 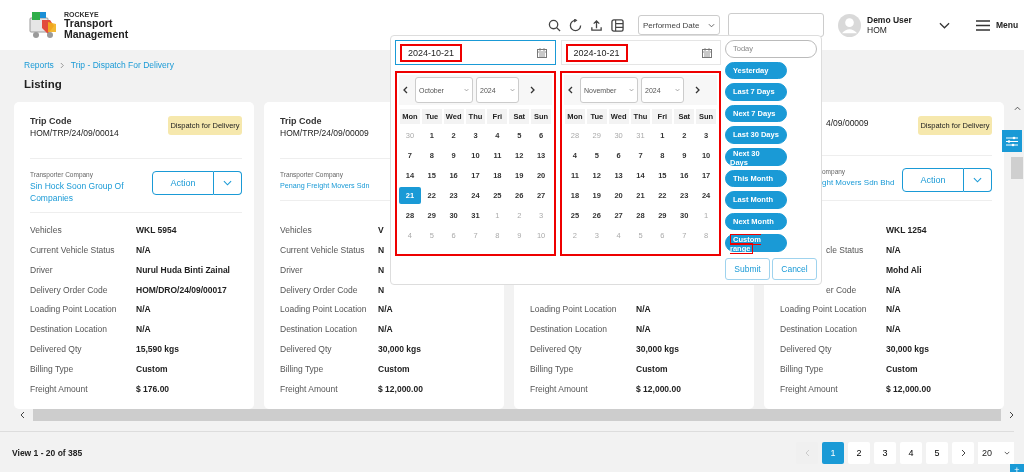 What do you see at coordinates (996, 453) in the screenshot?
I see `page-size-select: 20` at bounding box center [996, 453].